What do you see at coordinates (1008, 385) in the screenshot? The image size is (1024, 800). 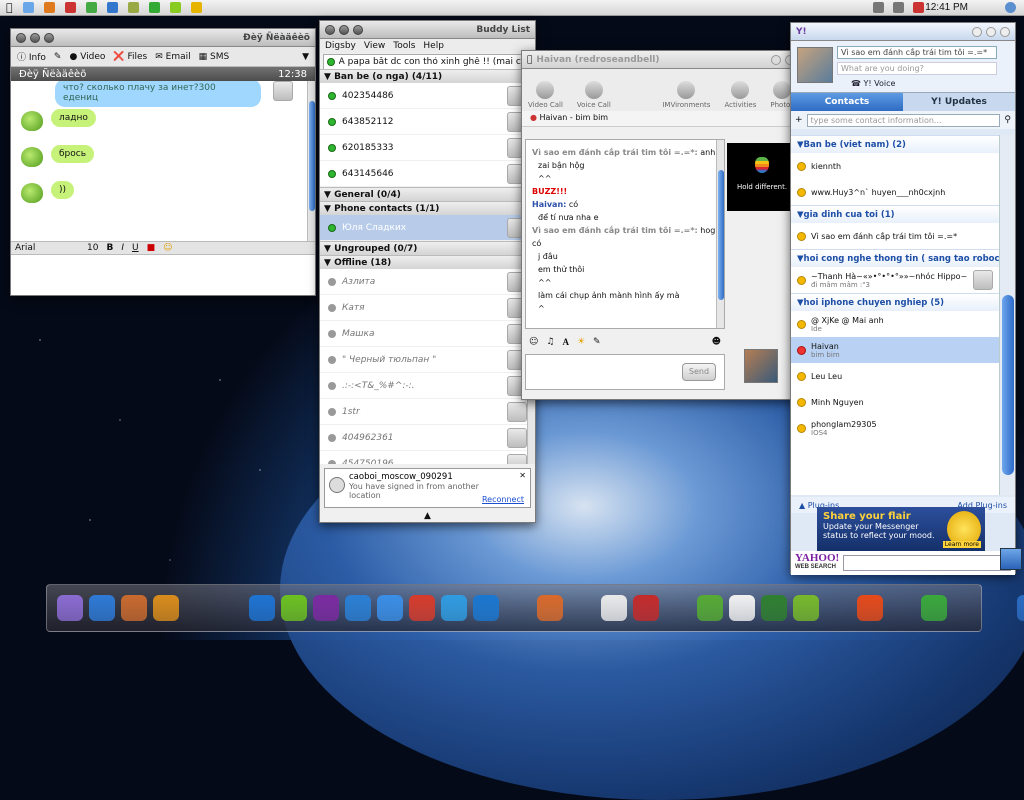 I see `scroll-thumb` at bounding box center [1008, 385].